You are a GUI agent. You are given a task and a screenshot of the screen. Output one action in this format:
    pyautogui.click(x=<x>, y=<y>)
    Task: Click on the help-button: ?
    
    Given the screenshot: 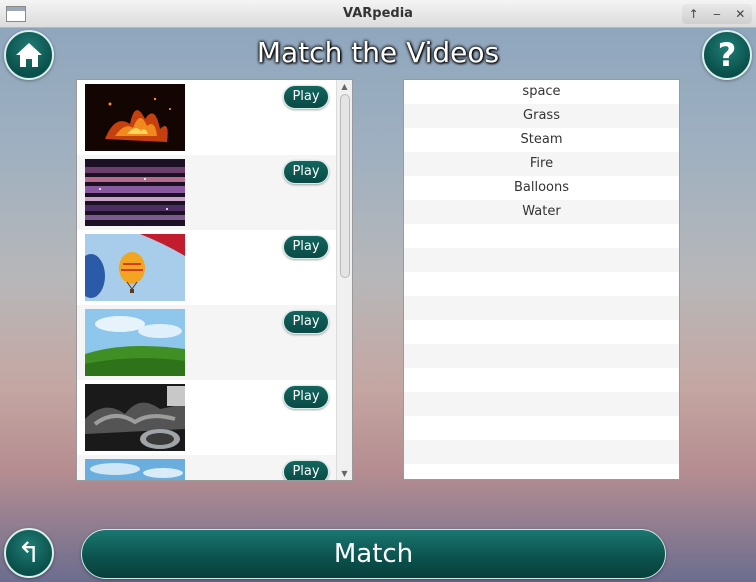 What is the action you would take?
    pyautogui.click(x=727, y=55)
    